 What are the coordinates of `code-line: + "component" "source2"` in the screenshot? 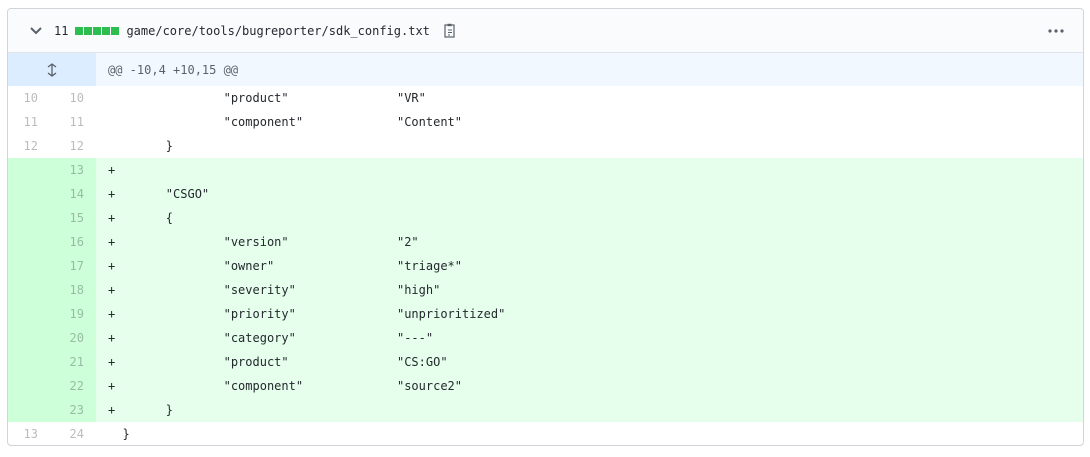 It's located at (589, 386).